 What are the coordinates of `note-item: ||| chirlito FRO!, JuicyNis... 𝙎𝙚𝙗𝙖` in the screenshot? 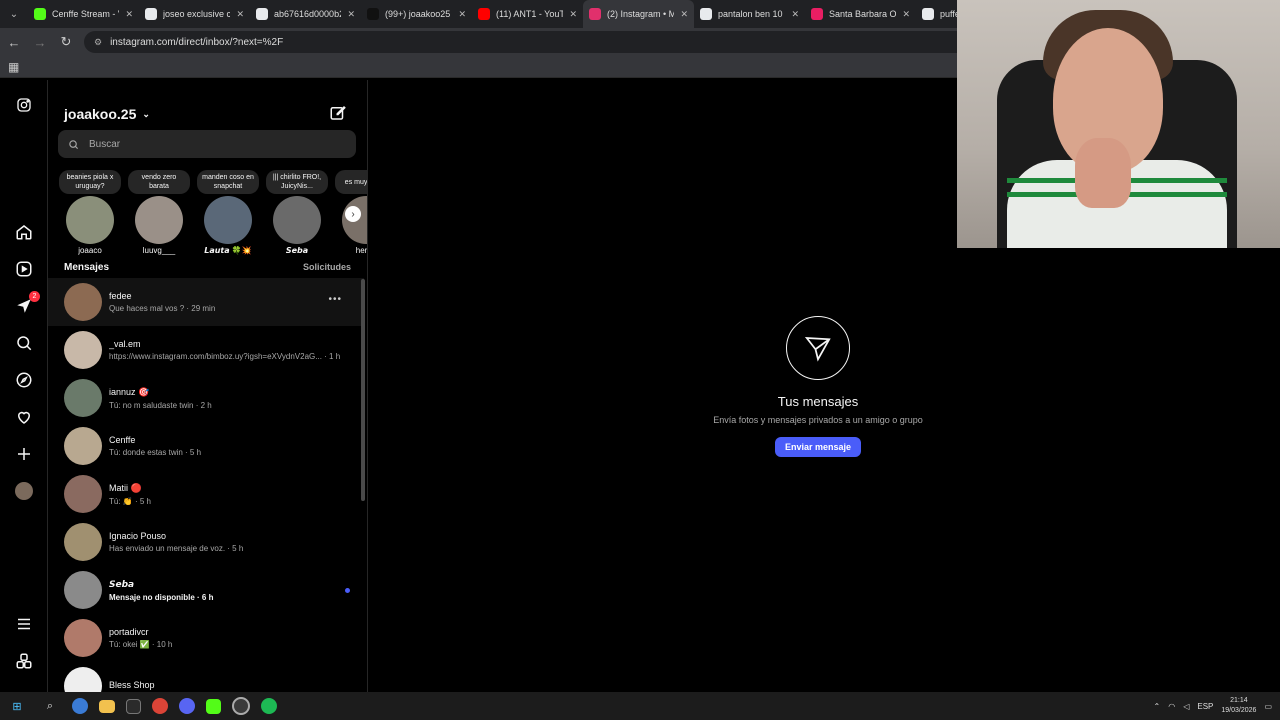 It's located at (297, 212).